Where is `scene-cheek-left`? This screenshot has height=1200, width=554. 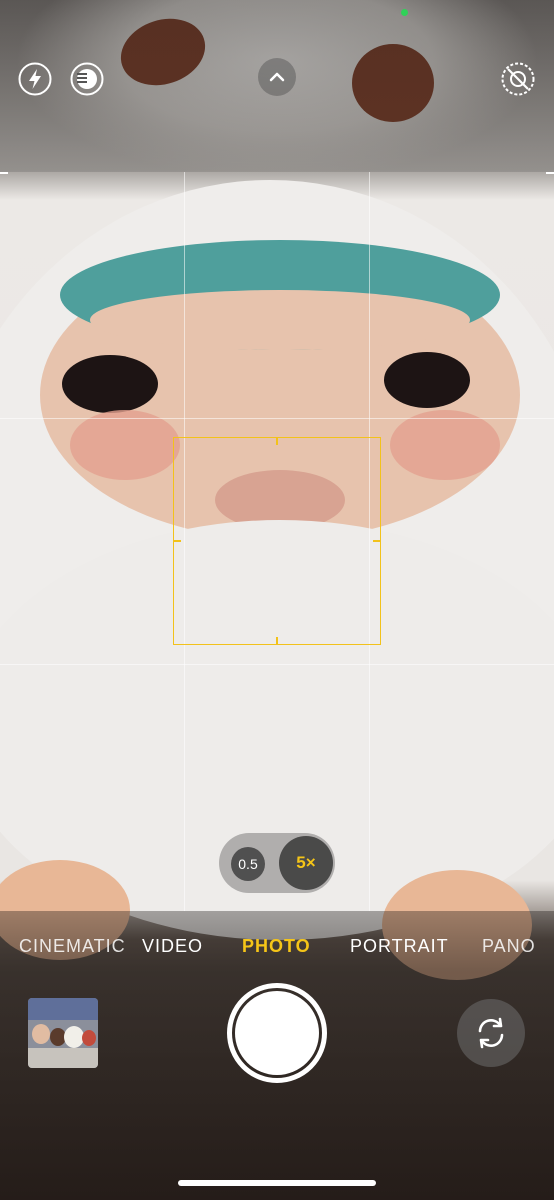
scene-cheek-left is located at coordinates (125, 445).